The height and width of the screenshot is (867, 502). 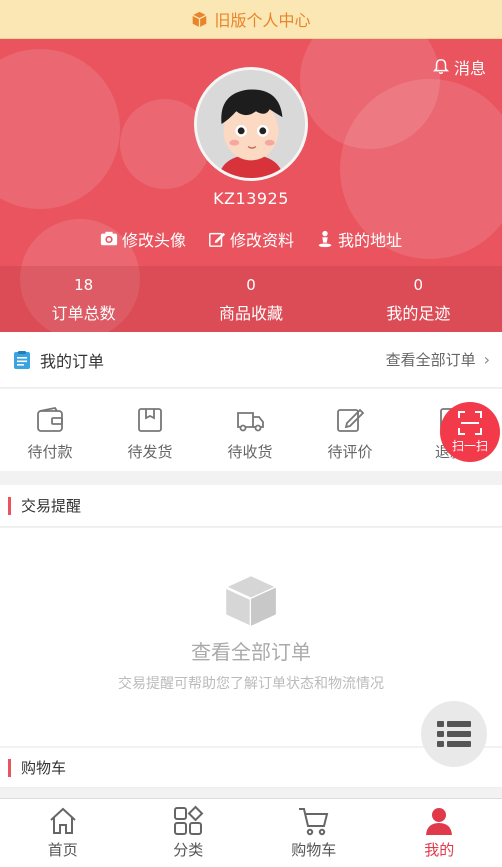 I want to click on order-tab-label: 待付款, so click(x=50, y=452).